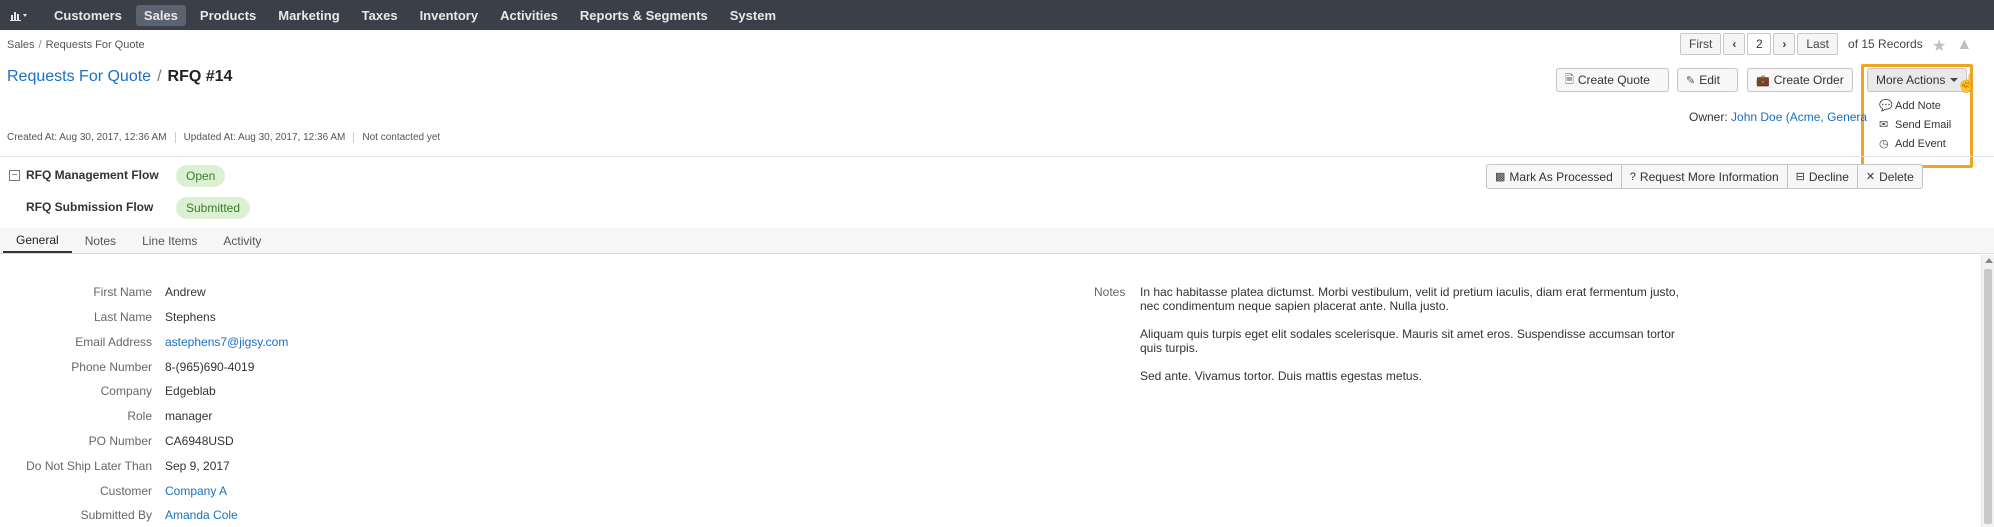  I want to click on field-value: manager, so click(189, 416).